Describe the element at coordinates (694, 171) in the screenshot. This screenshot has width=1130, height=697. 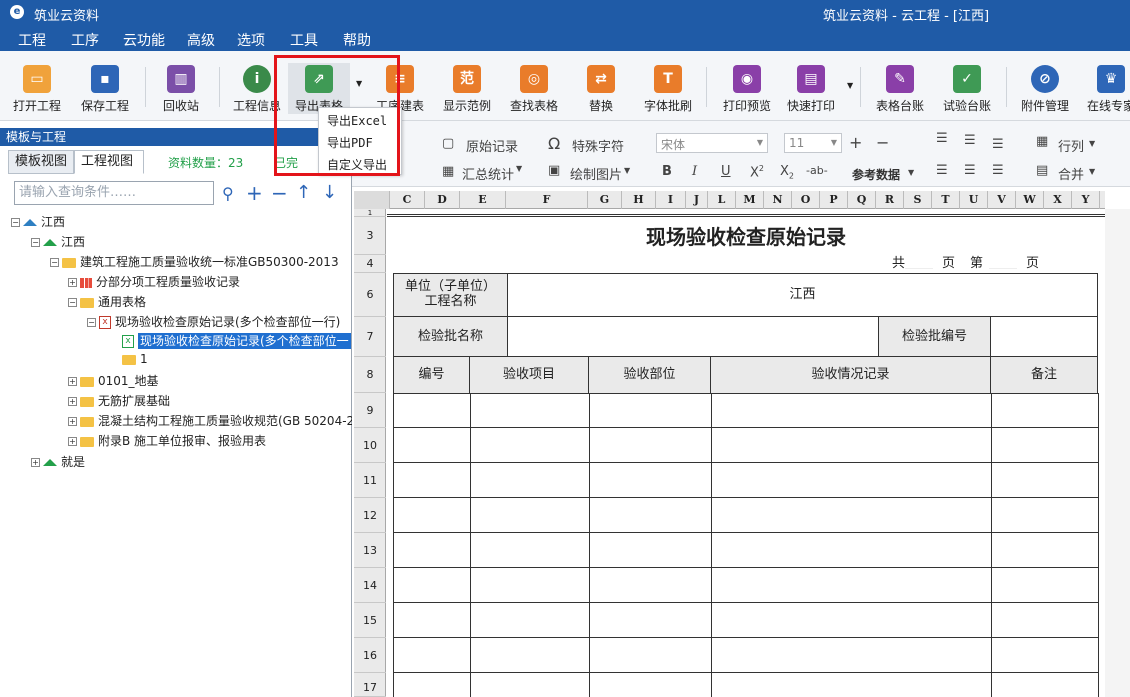
I see `italic-button: I` at that location.